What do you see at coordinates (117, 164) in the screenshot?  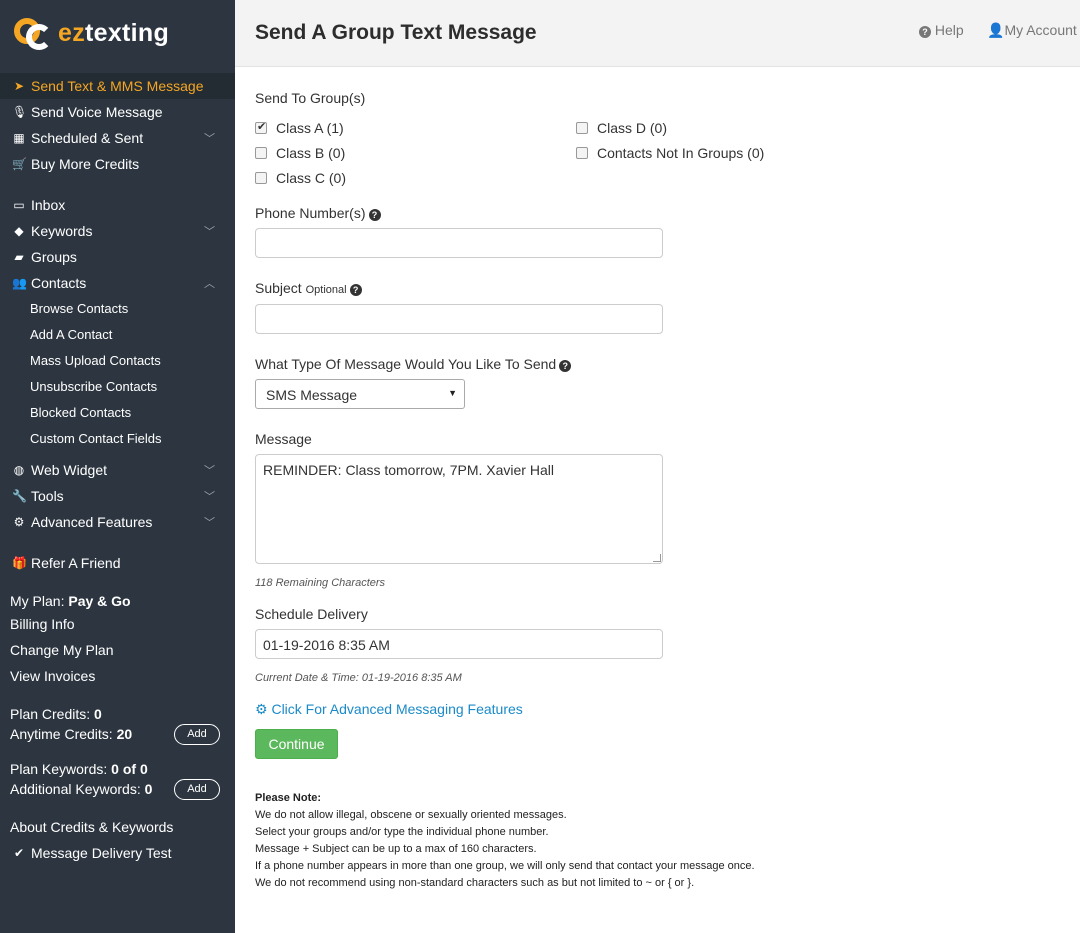 I see `nav-buy-credits: 🛒 Buy More Credits` at bounding box center [117, 164].